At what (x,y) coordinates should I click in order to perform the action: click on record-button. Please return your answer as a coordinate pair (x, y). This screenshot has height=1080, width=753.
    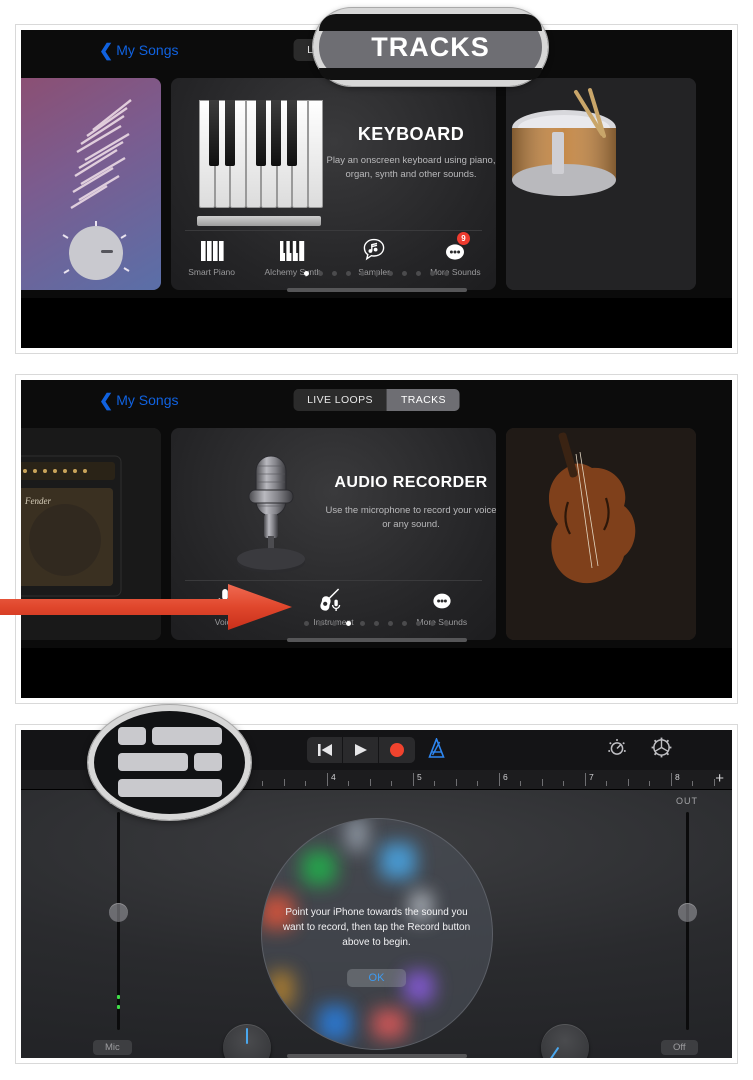
    Looking at the image, I should click on (397, 750).